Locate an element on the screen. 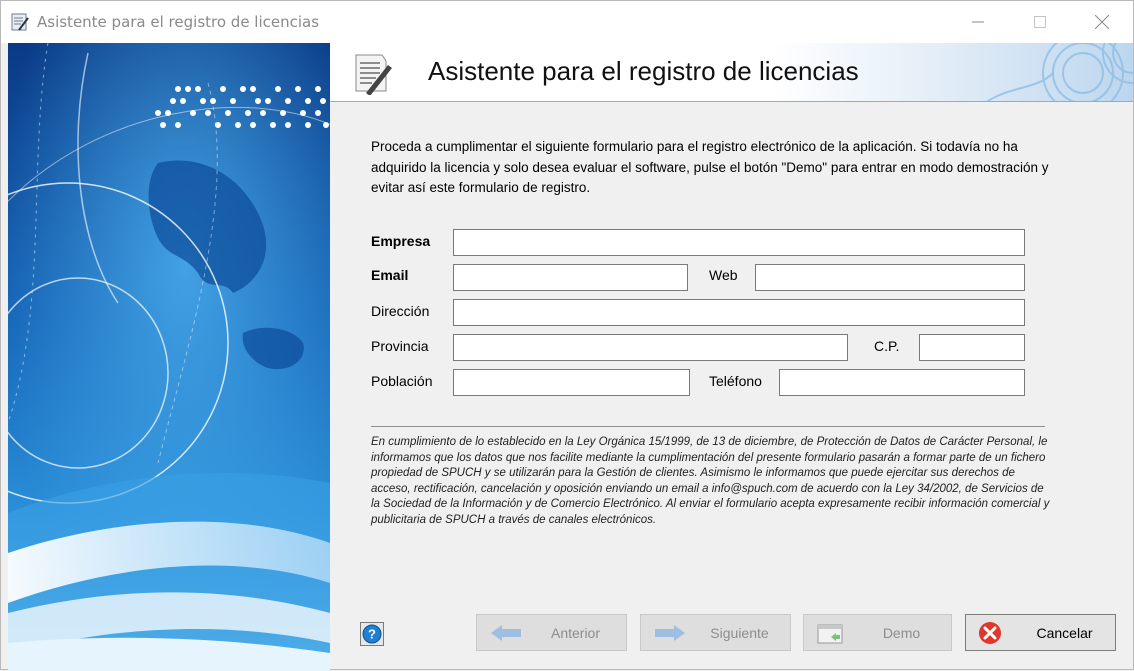 The image size is (1134, 671). provincia-label: Provincia is located at coordinates (400, 346).